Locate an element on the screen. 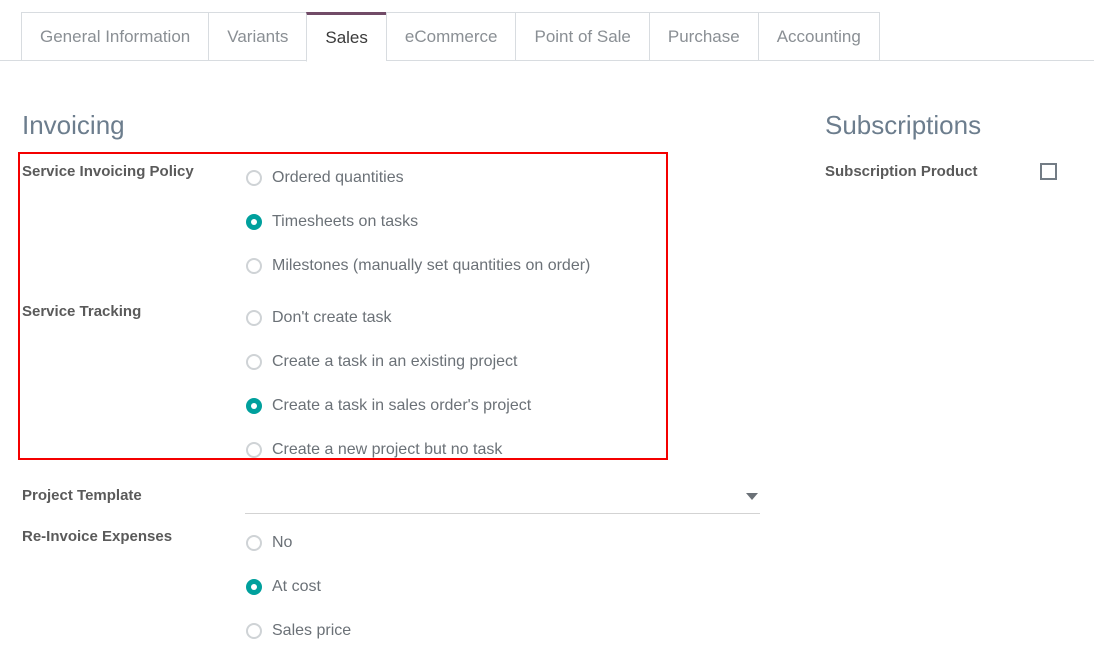 This screenshot has width=1094, height=653. tab-ecommerce: eCommerce is located at coordinates (450, 36).